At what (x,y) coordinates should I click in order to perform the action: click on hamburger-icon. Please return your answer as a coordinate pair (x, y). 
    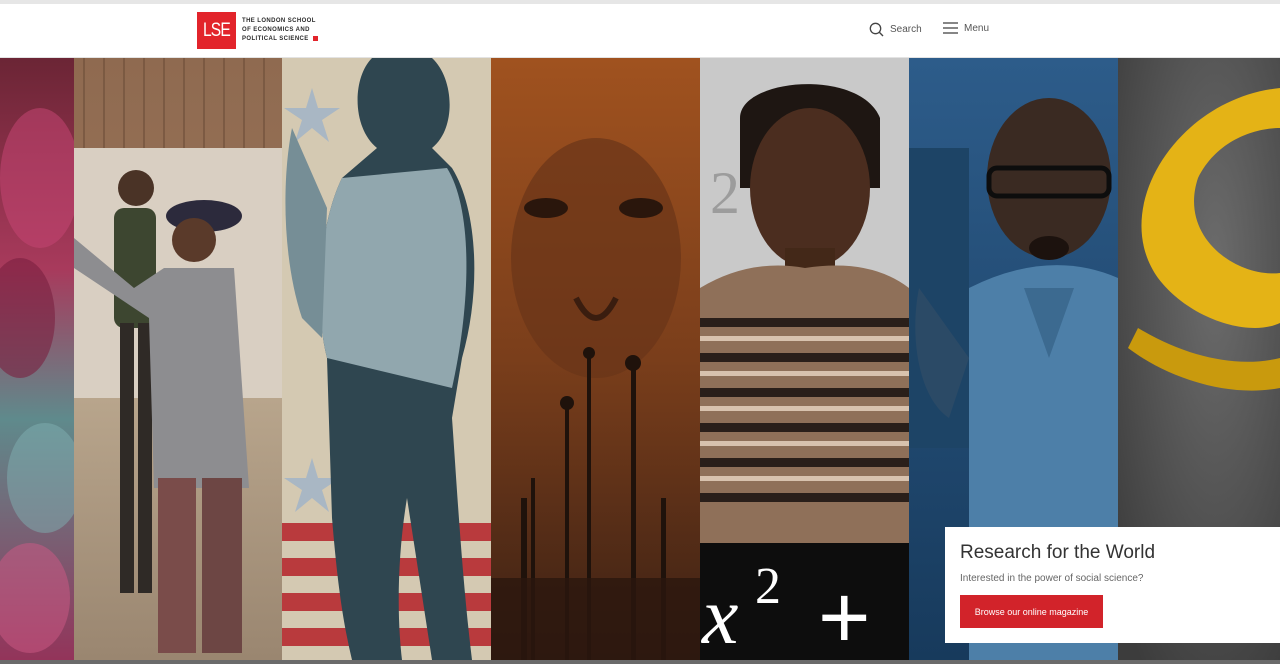
    Looking at the image, I should click on (950, 28).